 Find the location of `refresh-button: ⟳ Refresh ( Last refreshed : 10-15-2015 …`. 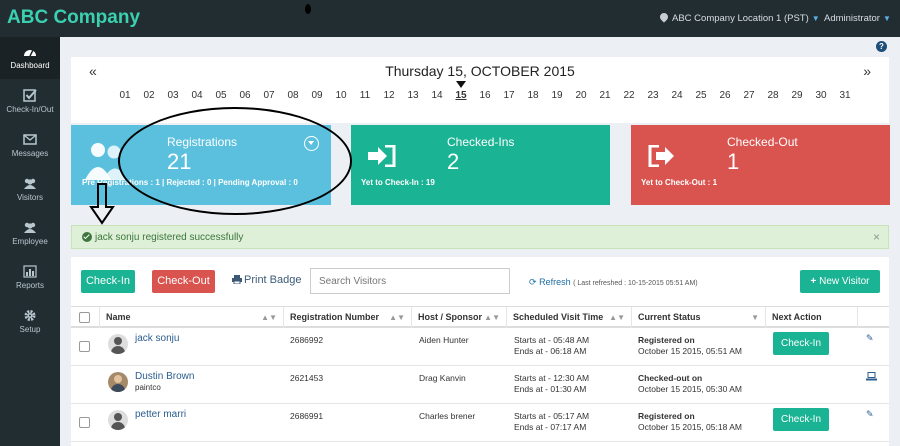

refresh-button: ⟳ Refresh ( Last refreshed : 10-15-2015 … is located at coordinates (613, 282).